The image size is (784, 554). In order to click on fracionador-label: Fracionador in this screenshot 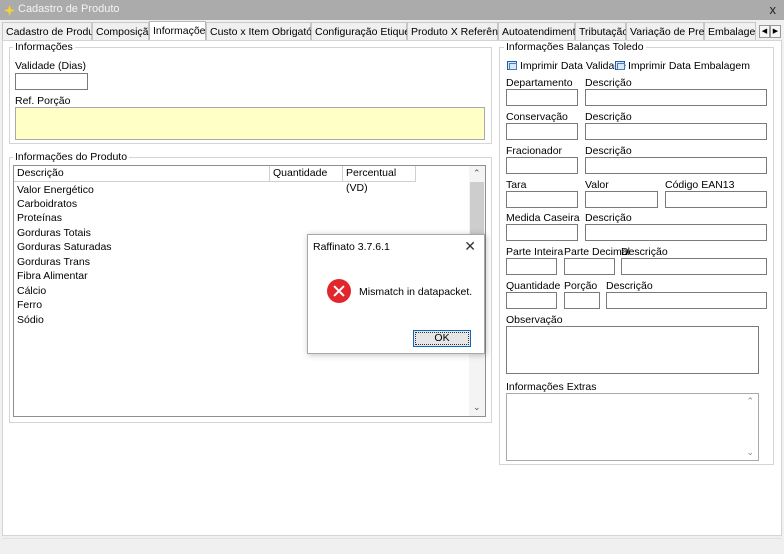, I will do `click(534, 151)`.